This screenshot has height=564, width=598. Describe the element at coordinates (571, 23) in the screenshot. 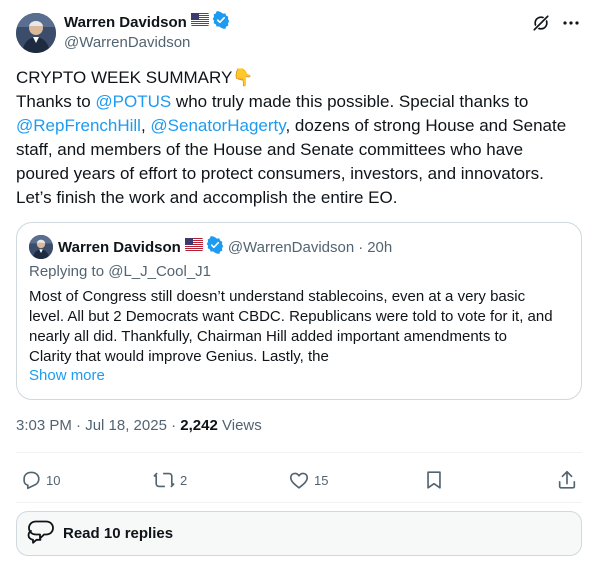

I see `more-options-icon` at that location.